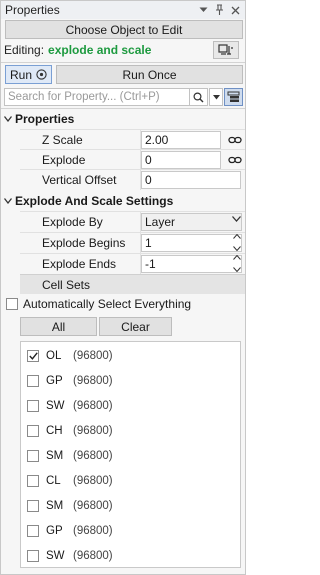 The image size is (320, 575). I want to click on editing-target: explode and scale, so click(100, 50).